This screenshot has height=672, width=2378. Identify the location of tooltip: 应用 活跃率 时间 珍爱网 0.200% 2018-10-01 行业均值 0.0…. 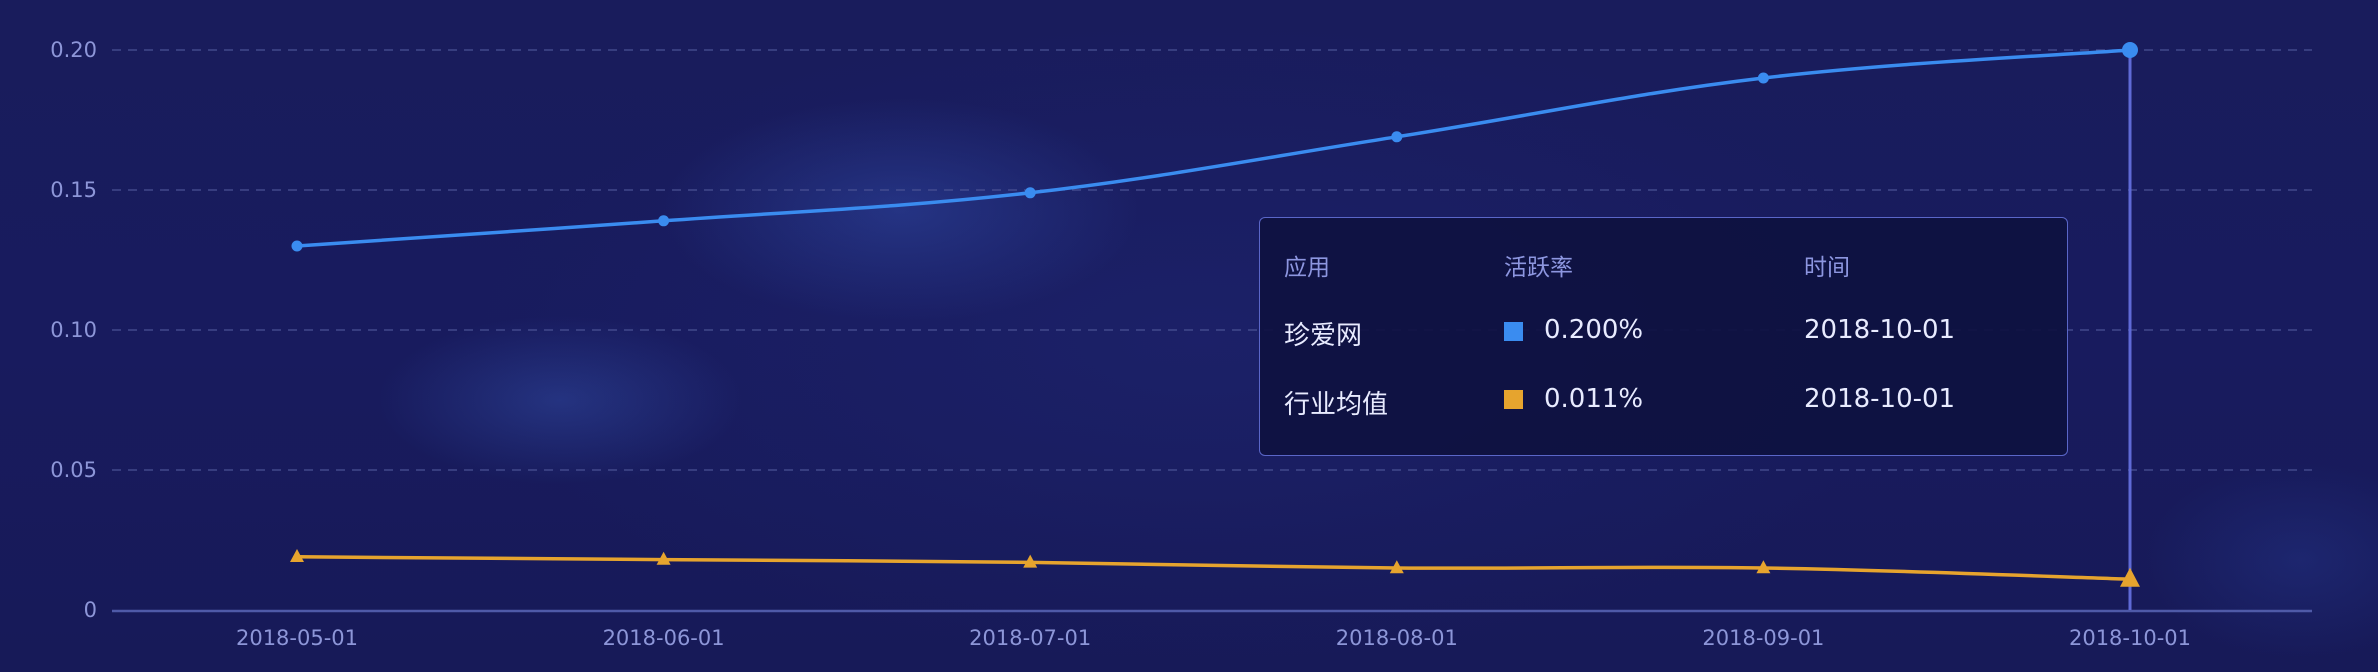
(1663, 336).